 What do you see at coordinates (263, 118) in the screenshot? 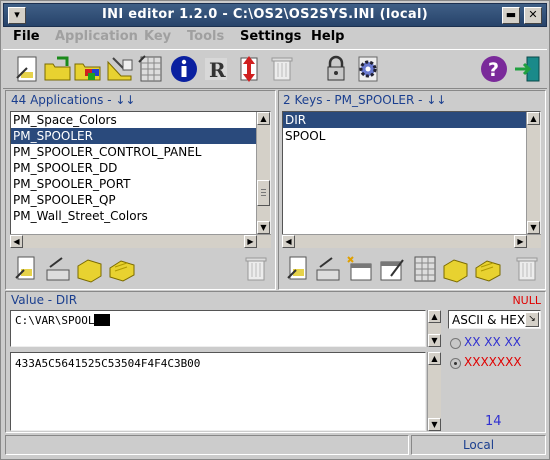
I see `scroll-up-button: ▲` at bounding box center [263, 118].